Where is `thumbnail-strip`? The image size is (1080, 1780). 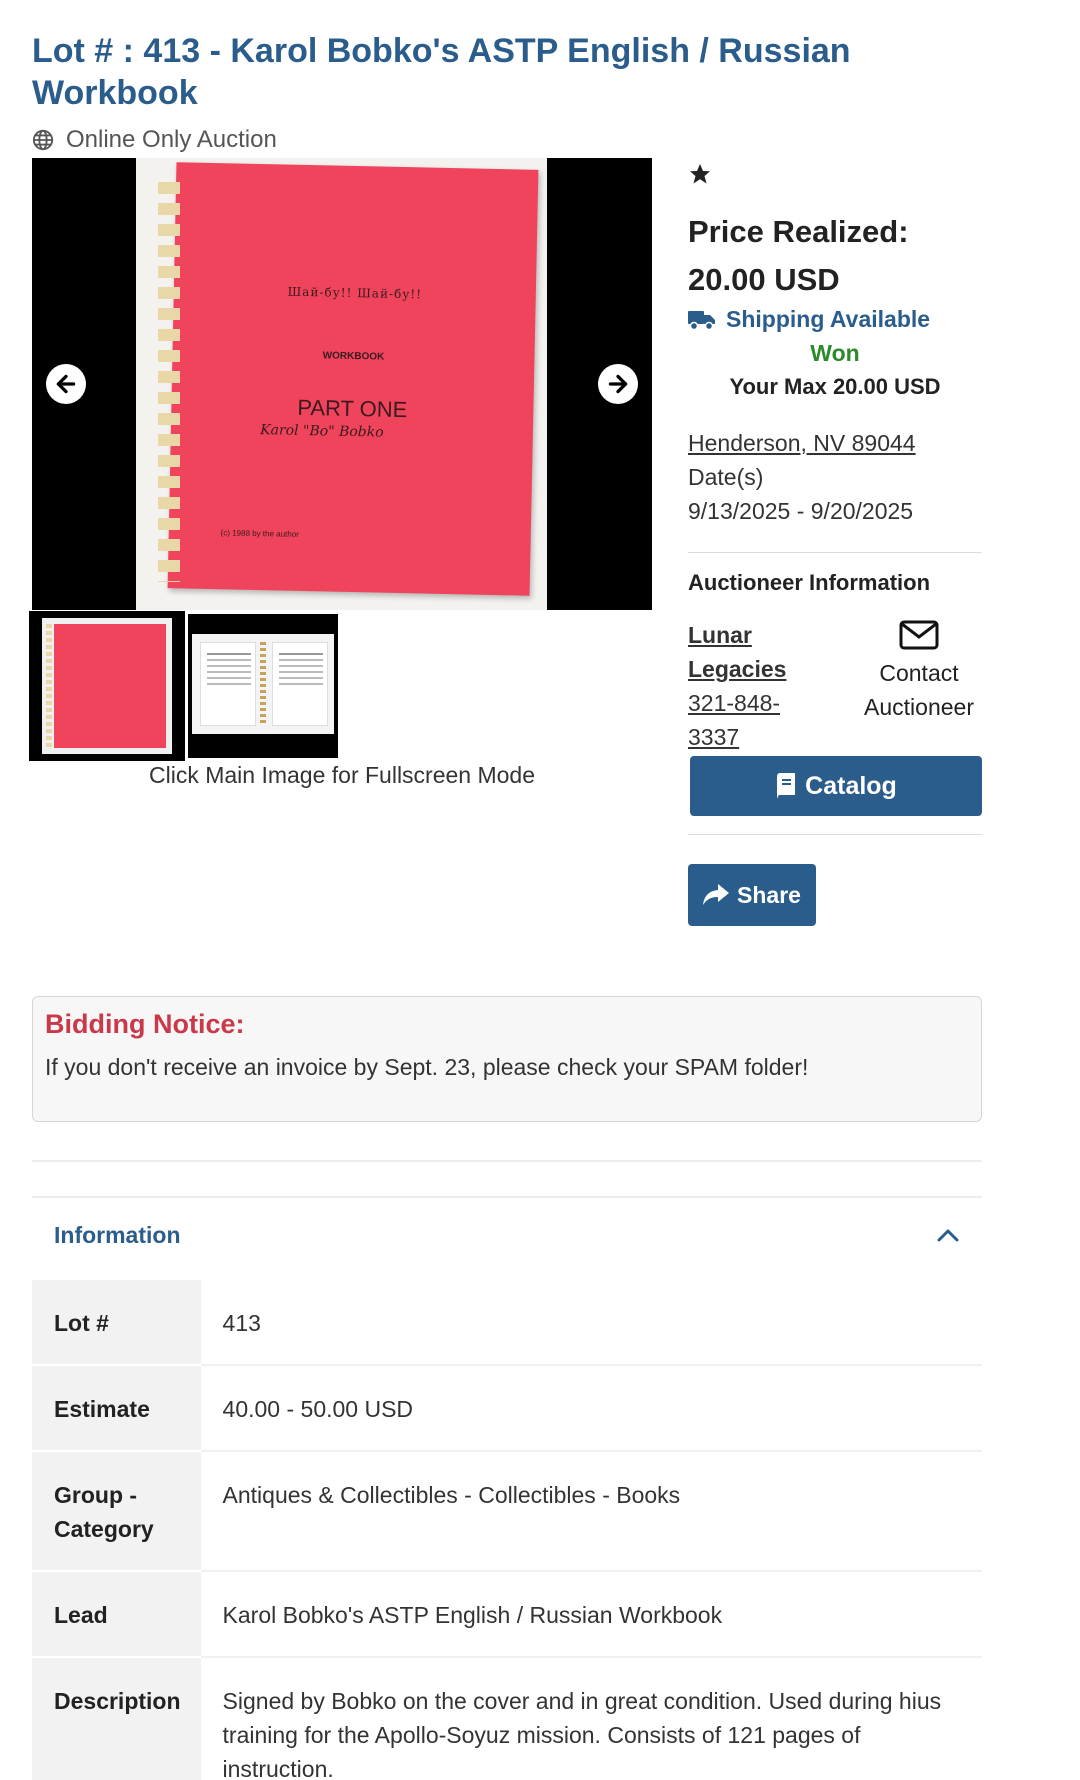
thumbnail-strip is located at coordinates (183, 686).